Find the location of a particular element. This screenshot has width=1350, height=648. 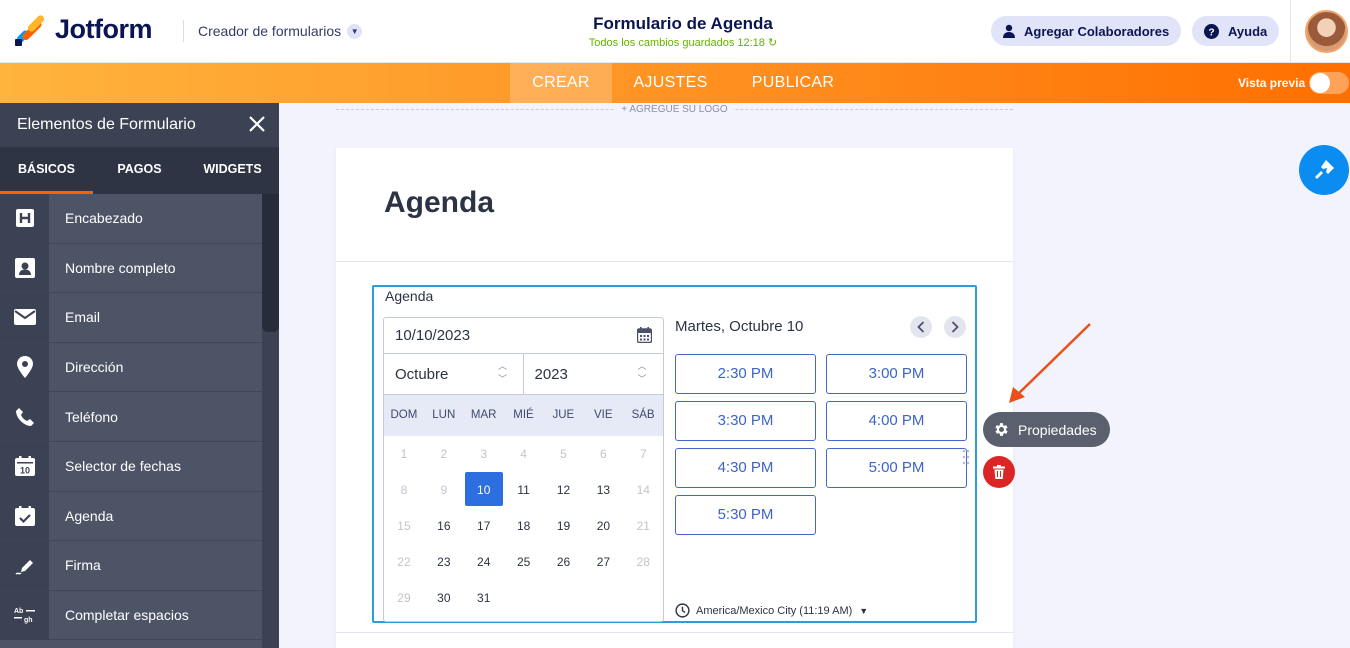

jotform-logo: Jotform is located at coordinates (84, 29).